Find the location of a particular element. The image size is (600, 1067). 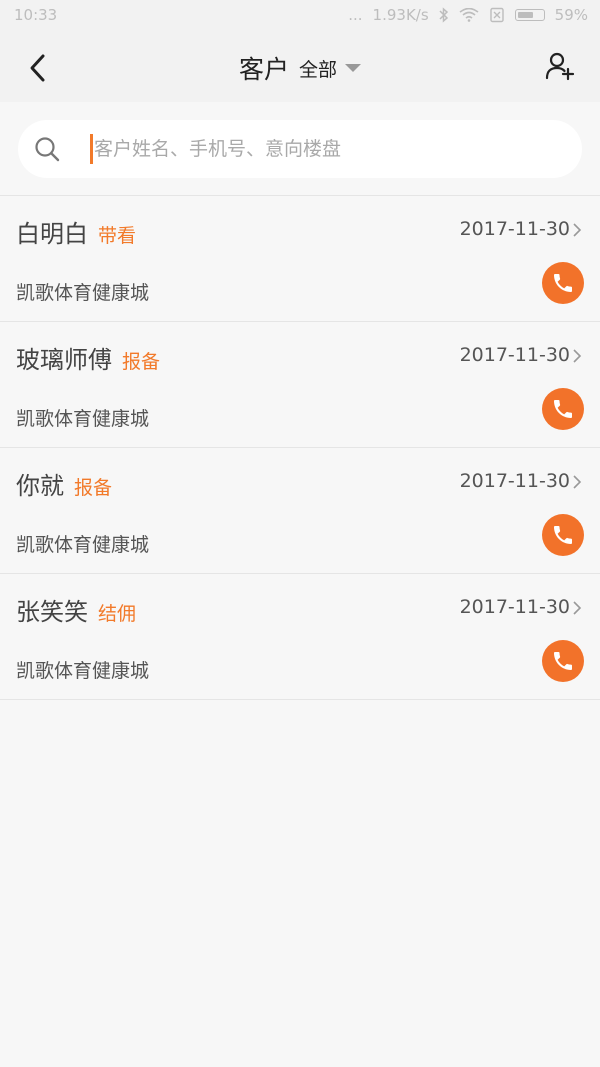

battery-icon is located at coordinates (529, 15).